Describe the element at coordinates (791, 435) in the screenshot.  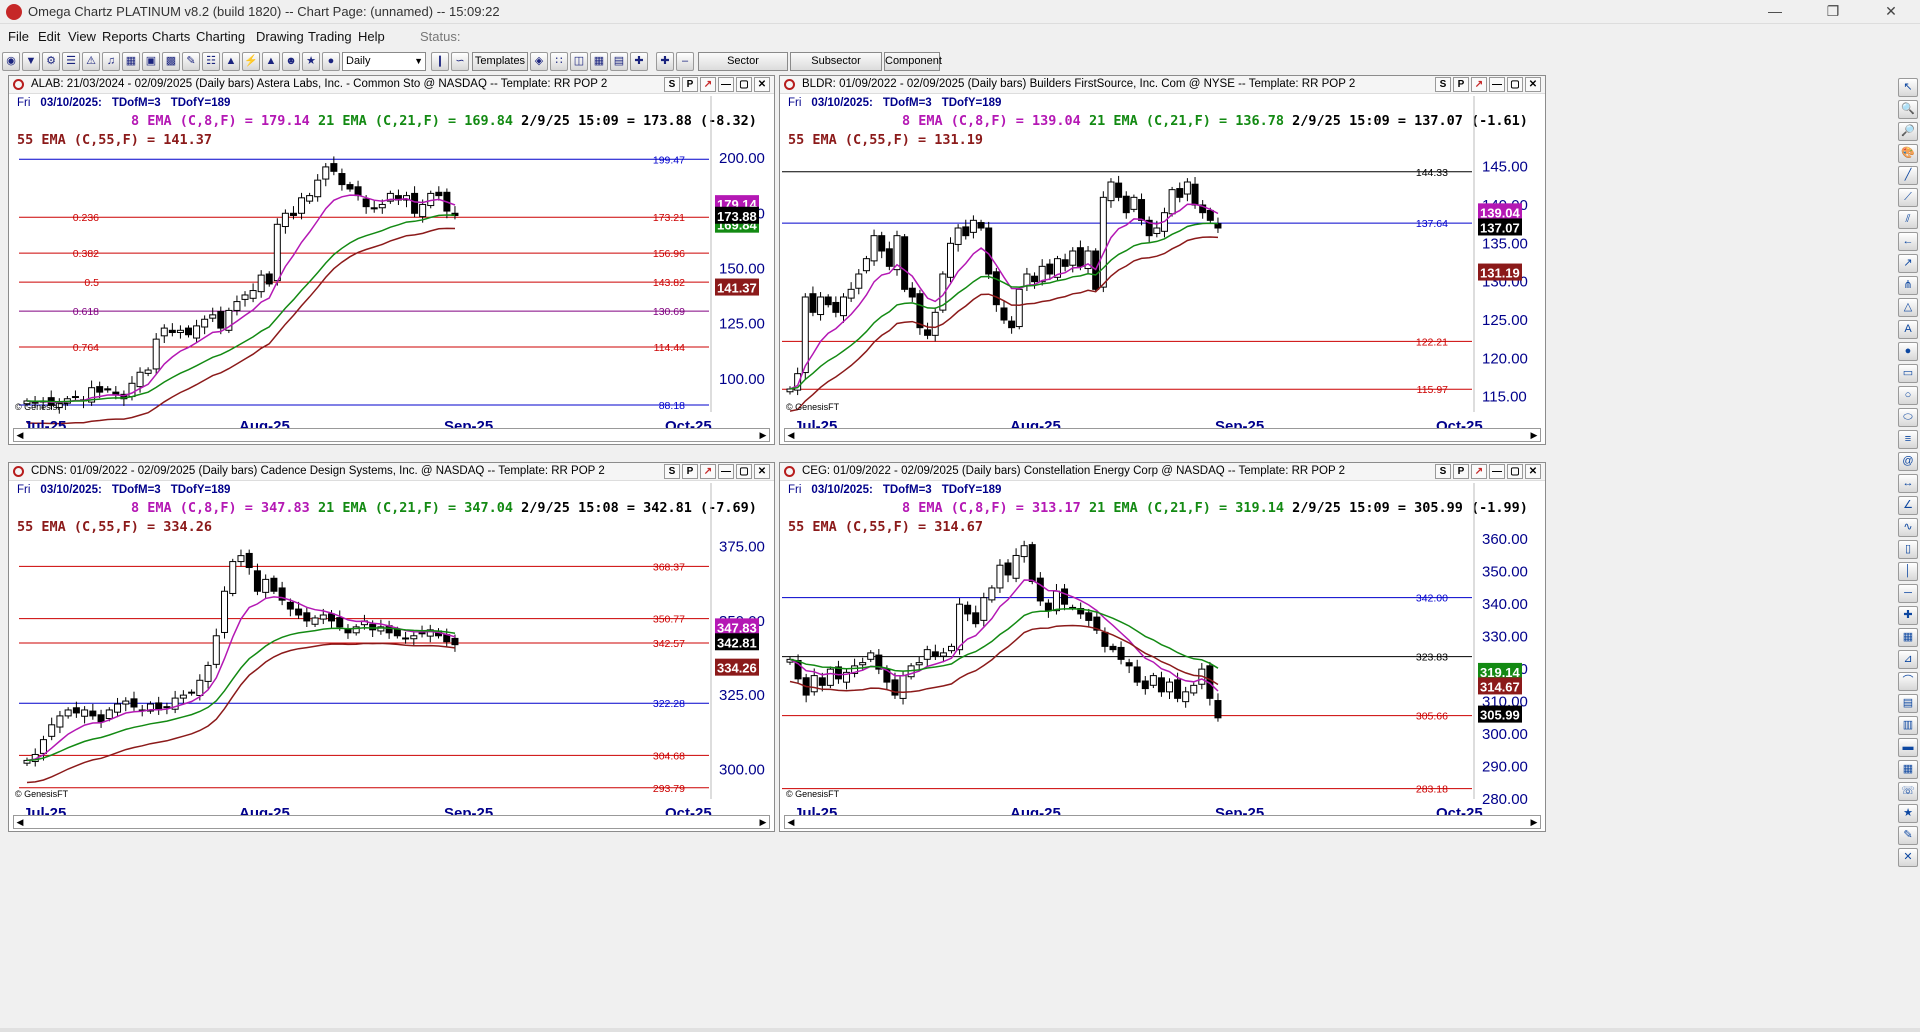
I see `scroll-left-icon: ◀` at that location.